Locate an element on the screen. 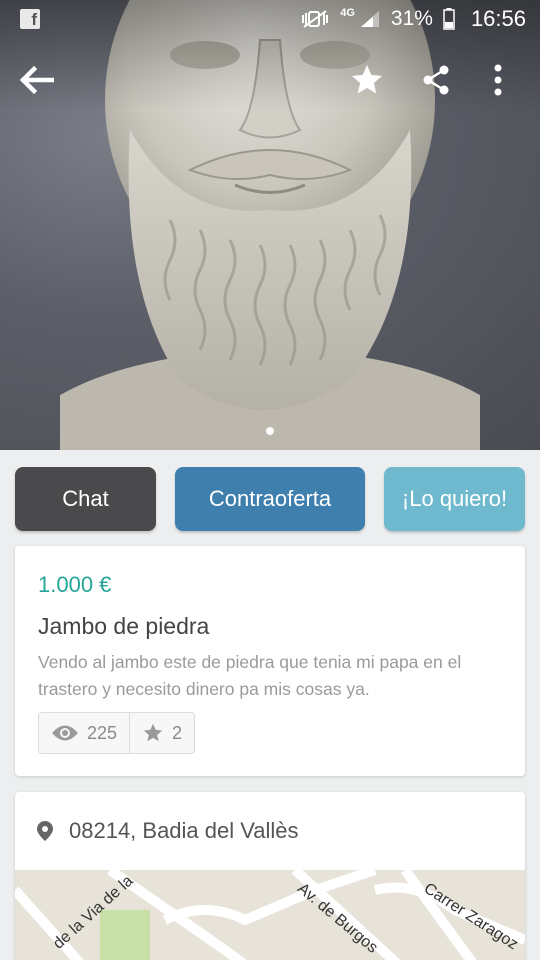 The width and height of the screenshot is (540, 960). favorite-button is located at coordinates (367, 80).